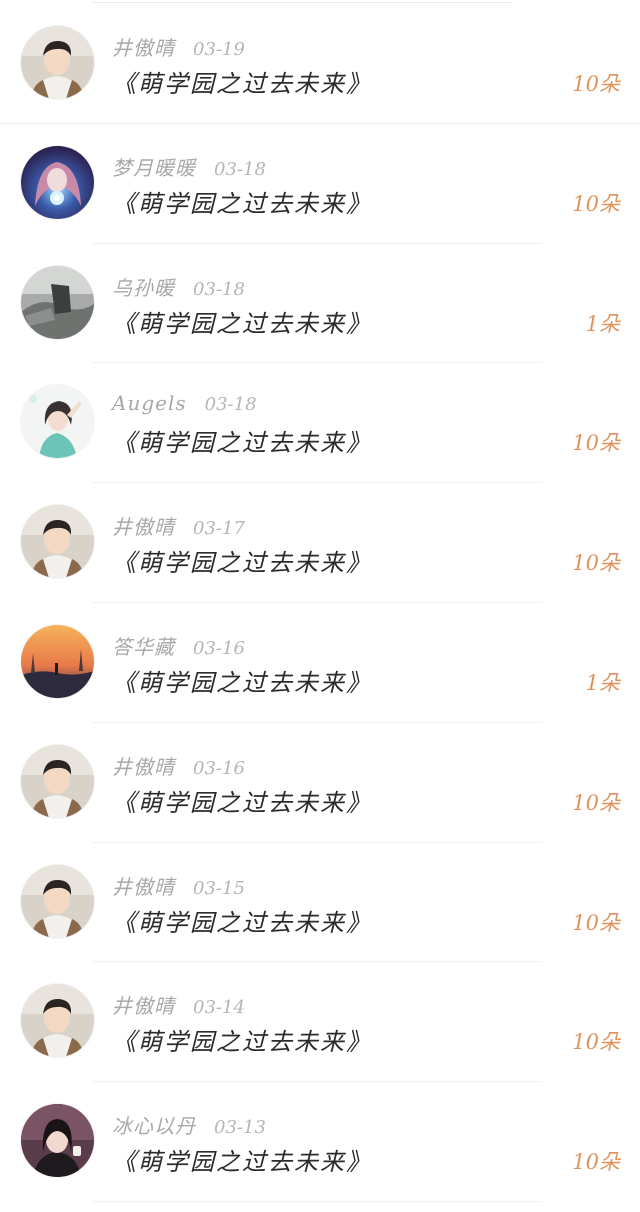  I want to click on record-meta: 答华藏 03-16, so click(178, 645).